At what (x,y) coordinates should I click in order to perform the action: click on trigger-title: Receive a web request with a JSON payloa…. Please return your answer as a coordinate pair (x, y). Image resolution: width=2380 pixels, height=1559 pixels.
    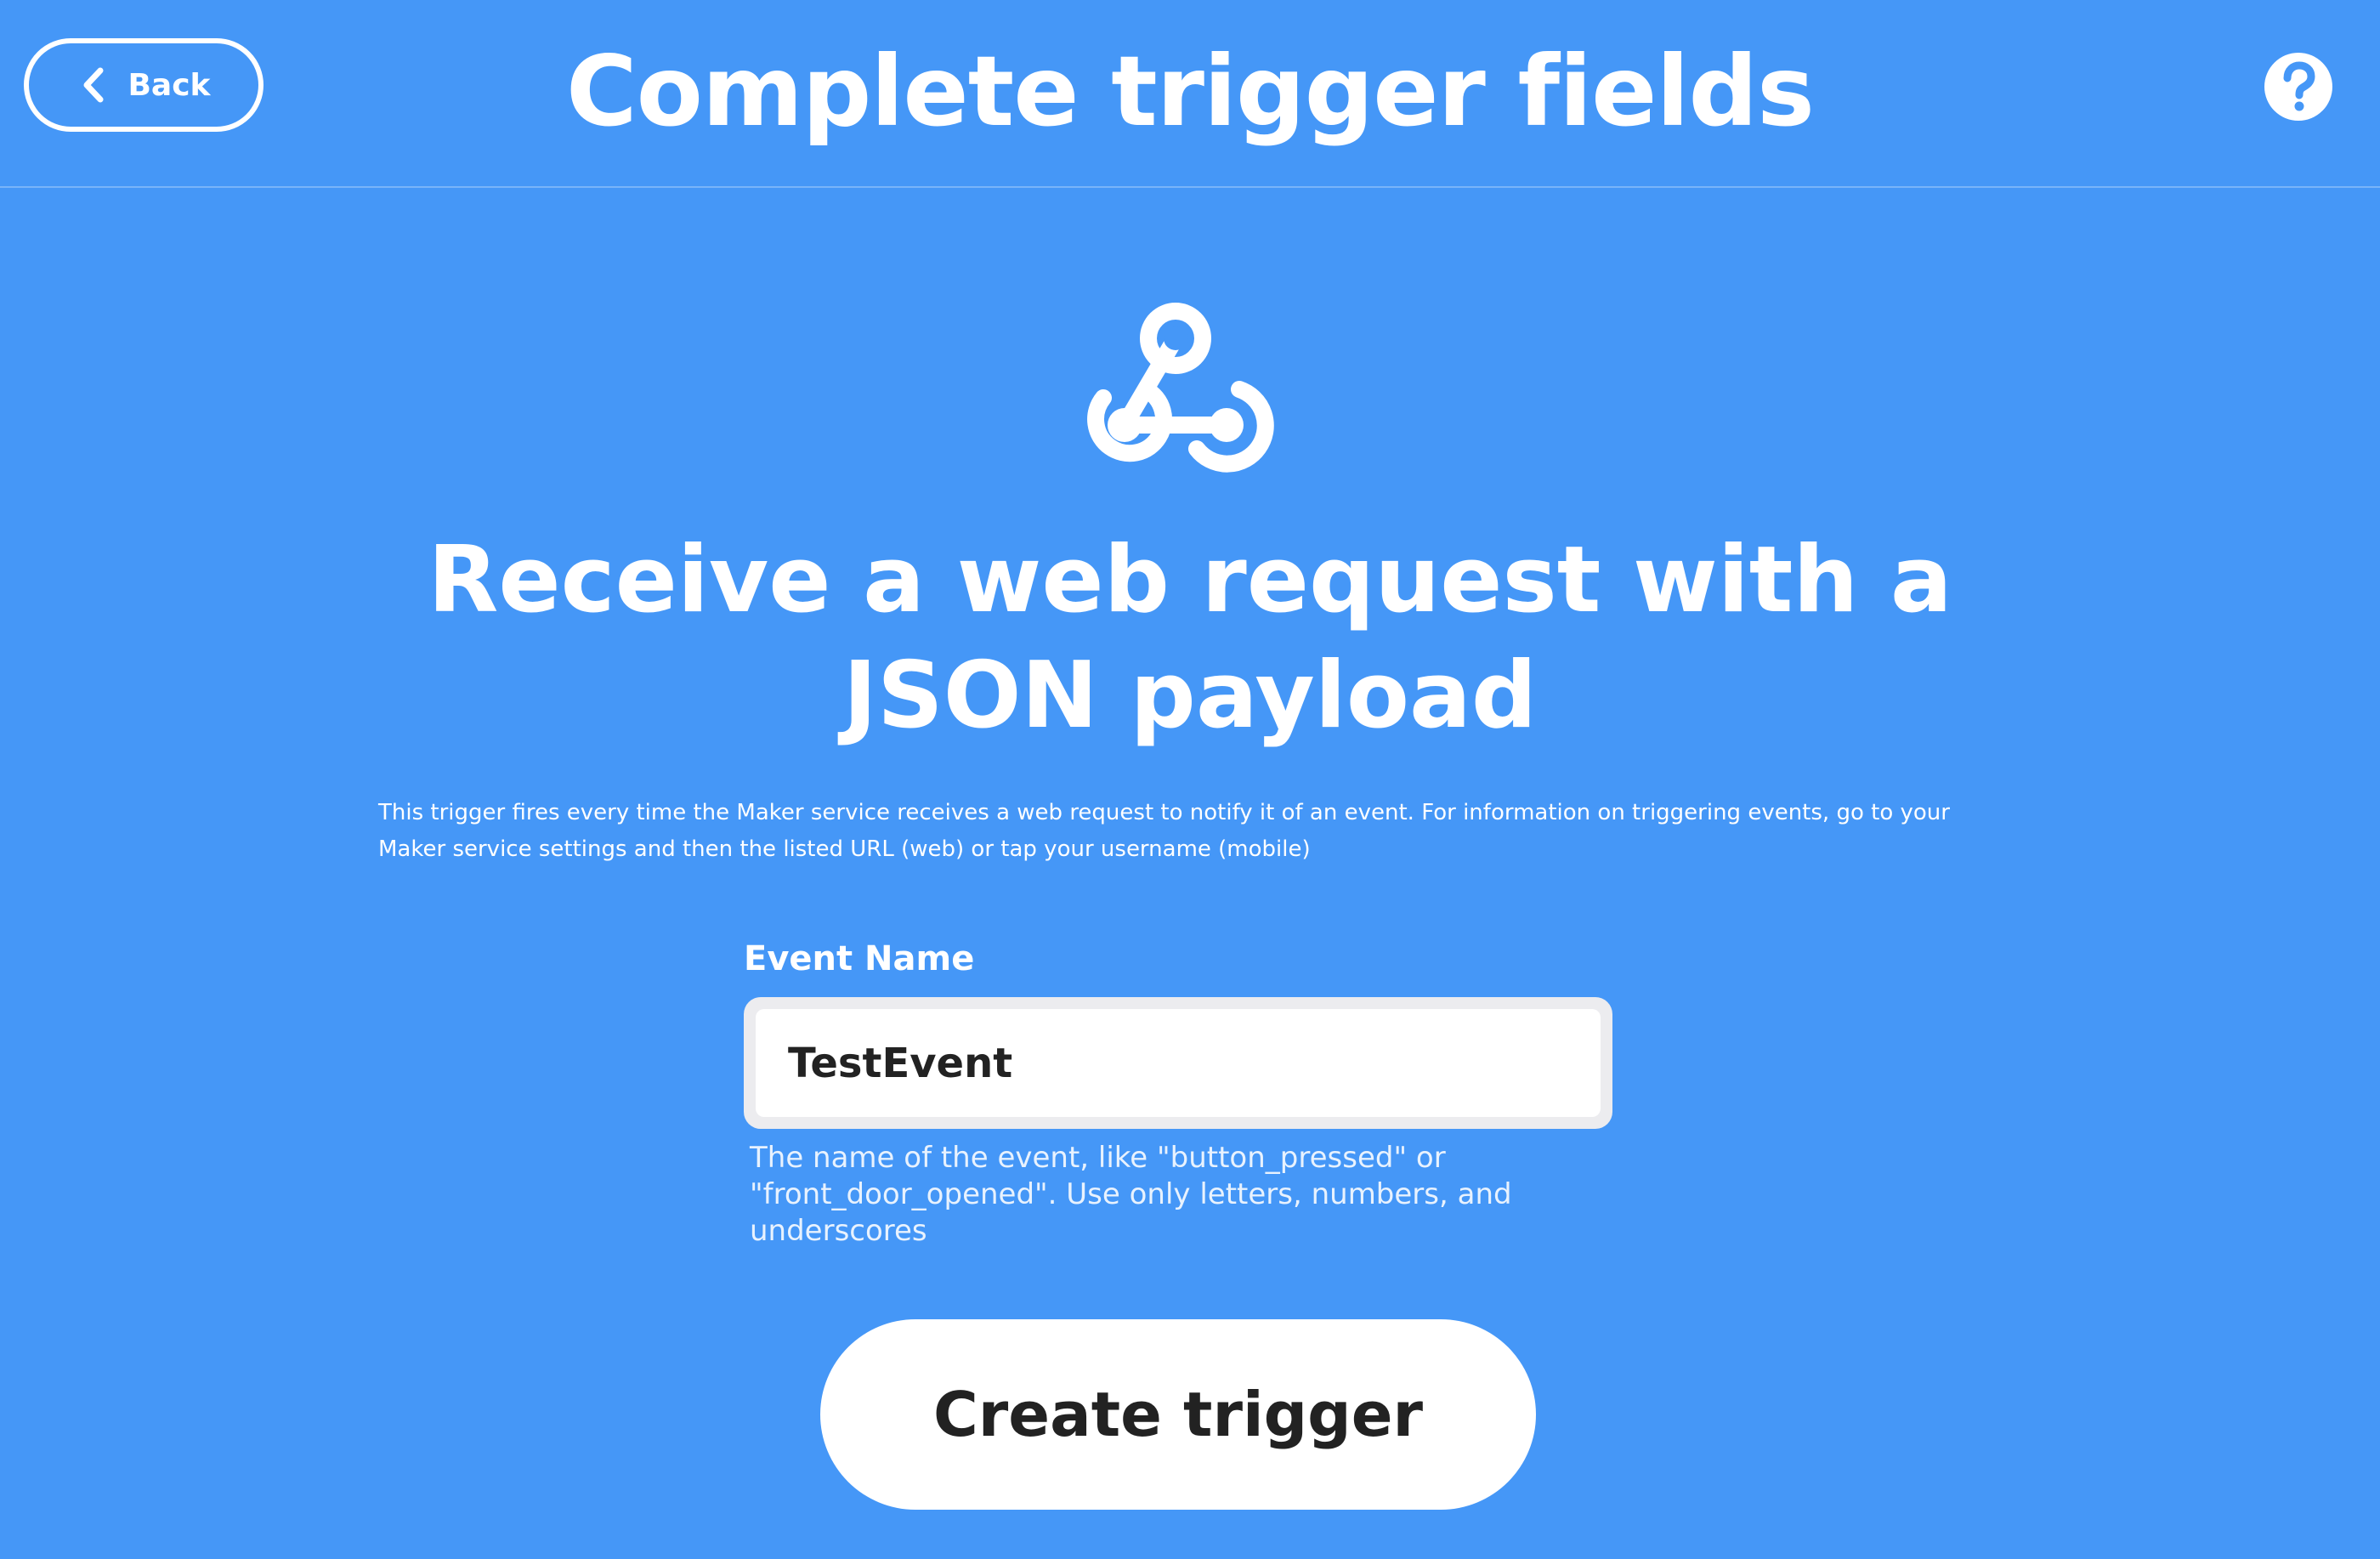
    Looking at the image, I should click on (1190, 638).